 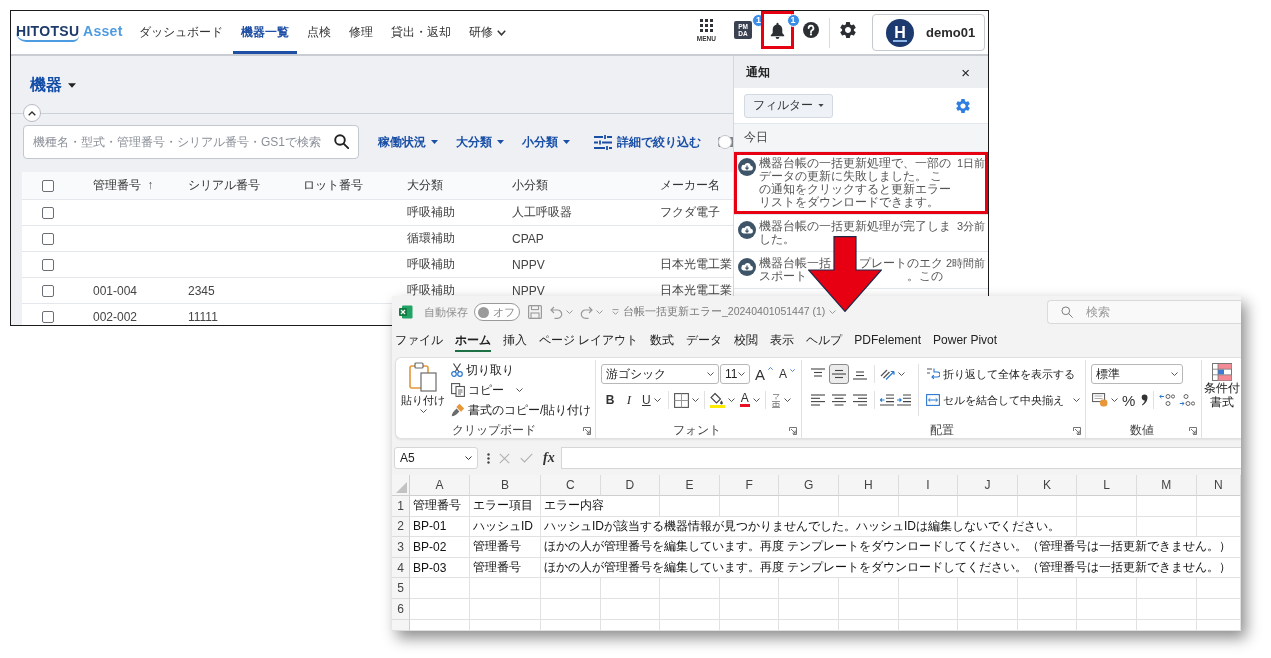 I want to click on italic-button: I, so click(x=629, y=400).